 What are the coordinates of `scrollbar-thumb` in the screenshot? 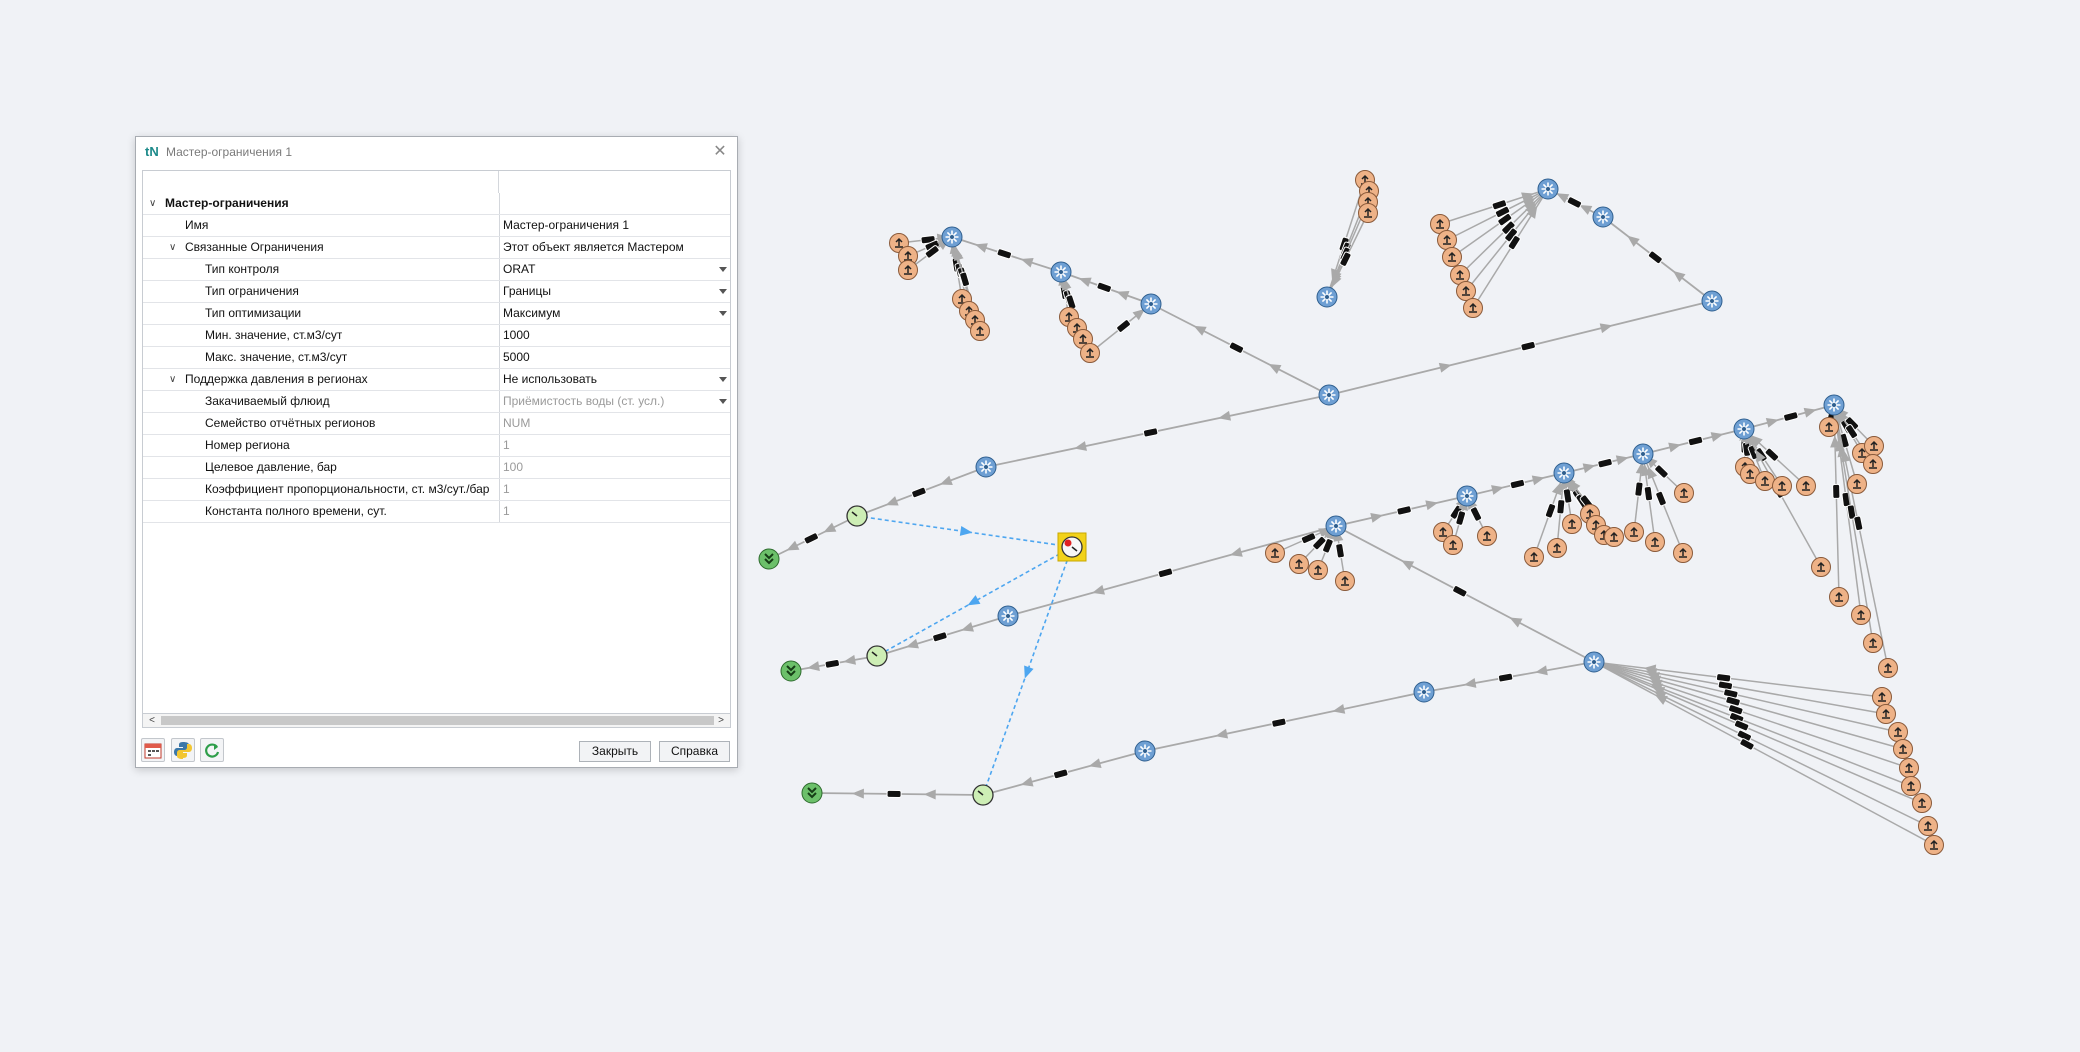 It's located at (437, 720).